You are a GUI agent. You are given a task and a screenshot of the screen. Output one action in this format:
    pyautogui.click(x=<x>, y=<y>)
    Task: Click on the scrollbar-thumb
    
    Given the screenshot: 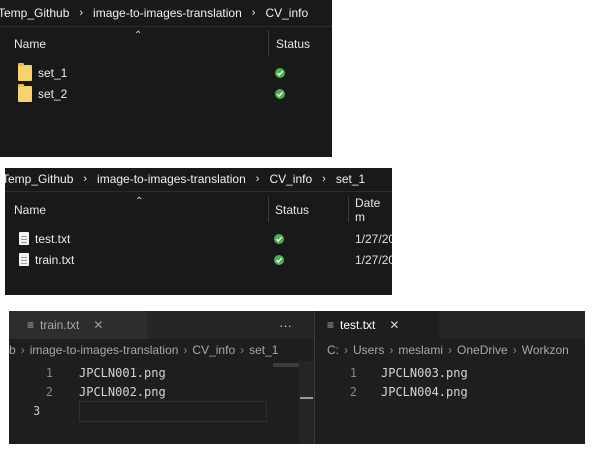 What is the action you would take?
    pyautogui.click(x=306, y=398)
    